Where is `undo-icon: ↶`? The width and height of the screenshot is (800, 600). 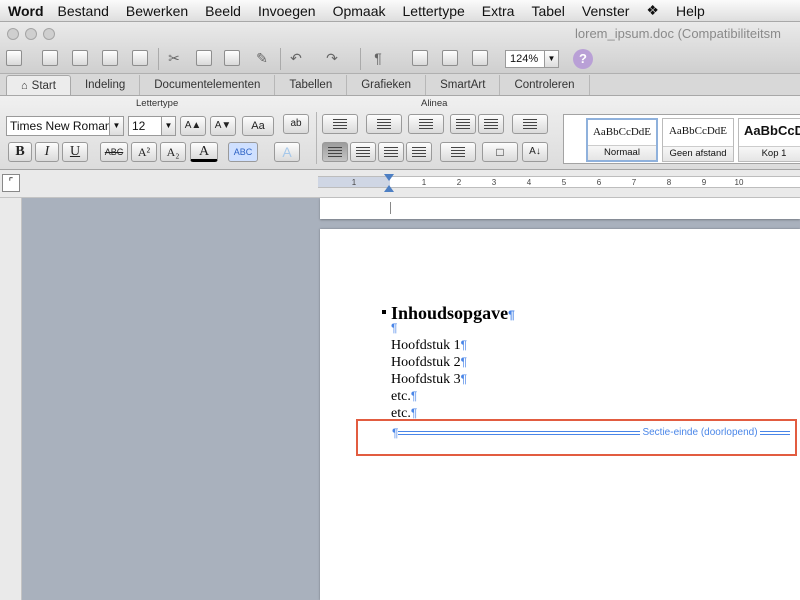 undo-icon: ↶ is located at coordinates (296, 58).